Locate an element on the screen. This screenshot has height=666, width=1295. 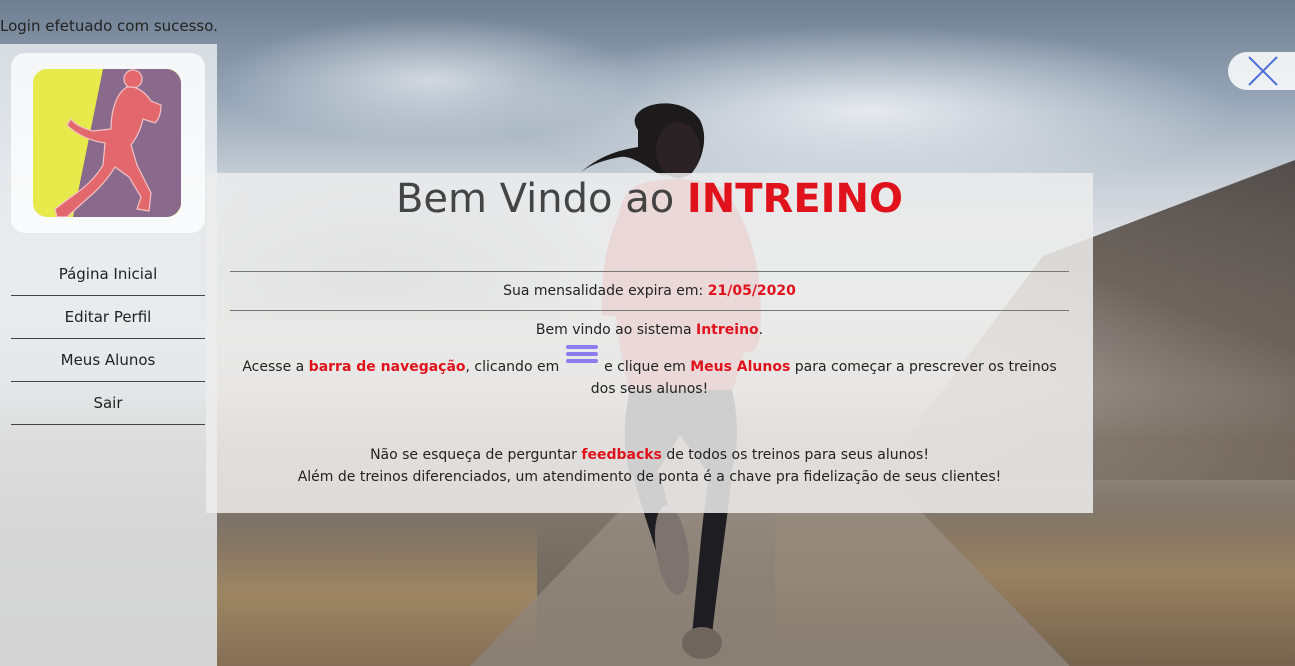
runner-logo-icon is located at coordinates (107, 143).